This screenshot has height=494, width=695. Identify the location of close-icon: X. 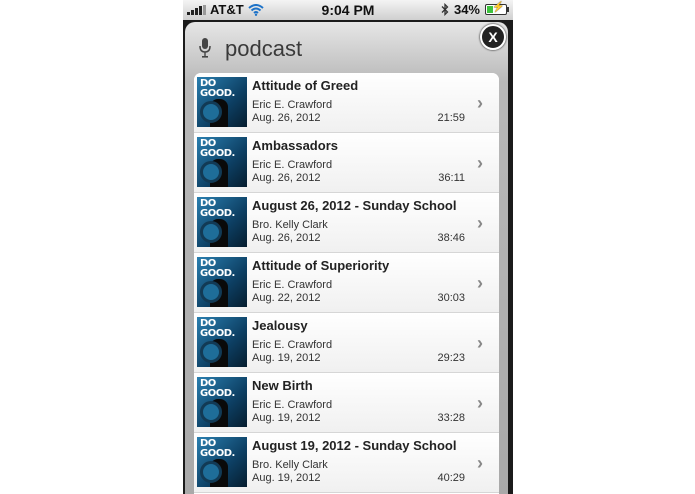
(493, 37).